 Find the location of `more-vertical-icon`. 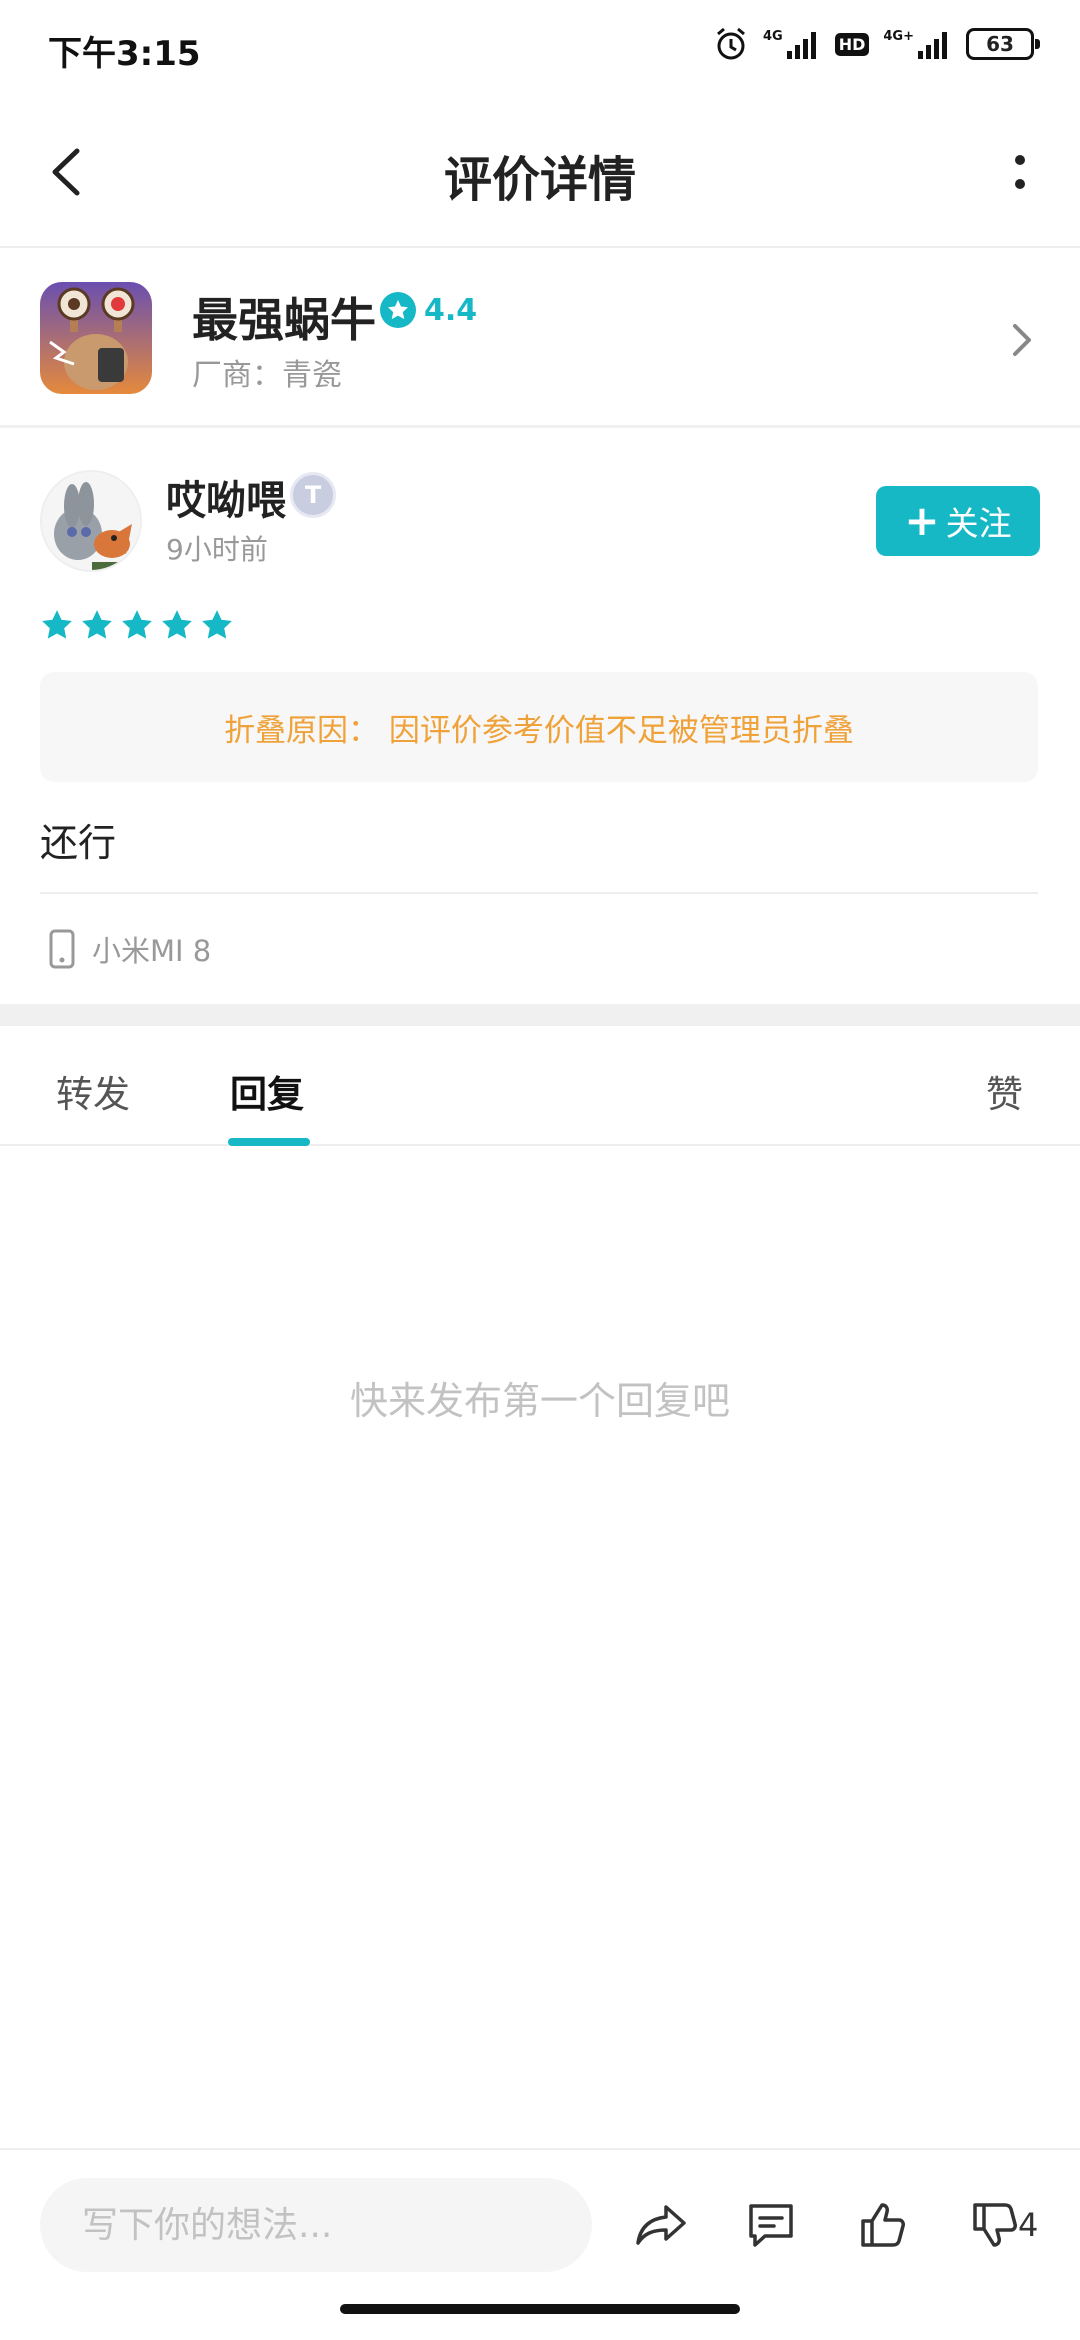

more-vertical-icon is located at coordinates (1020, 172).